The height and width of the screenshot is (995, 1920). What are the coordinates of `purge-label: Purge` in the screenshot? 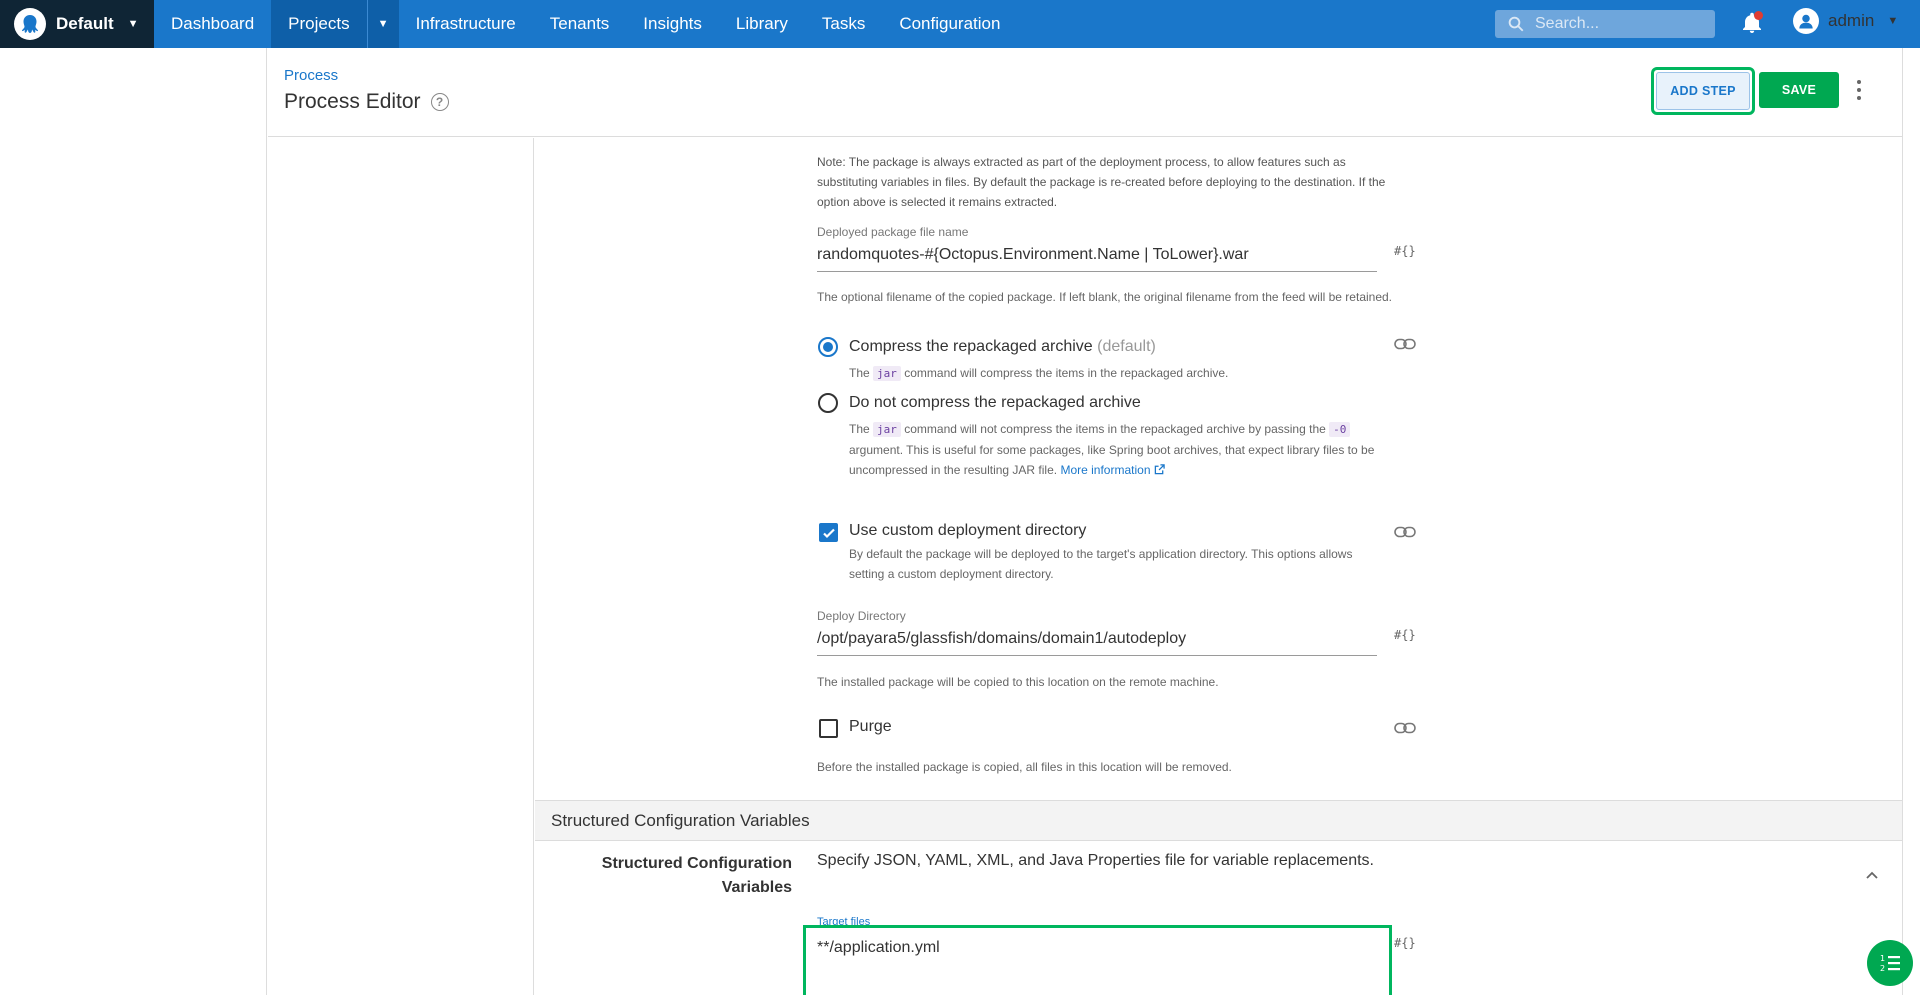 It's located at (870, 726).